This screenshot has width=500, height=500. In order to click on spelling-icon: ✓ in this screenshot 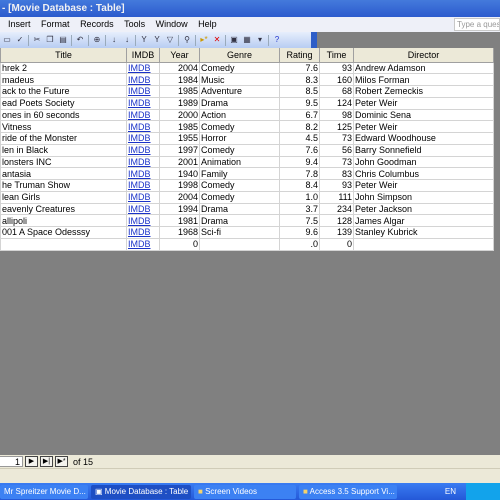, I will do `click(20, 40)`.